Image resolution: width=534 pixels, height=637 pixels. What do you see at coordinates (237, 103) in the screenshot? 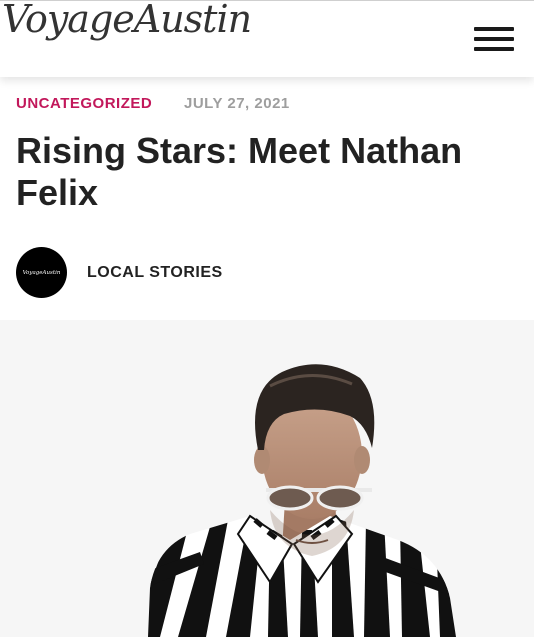
I see `publish-date: JULY 27, 2021` at bounding box center [237, 103].